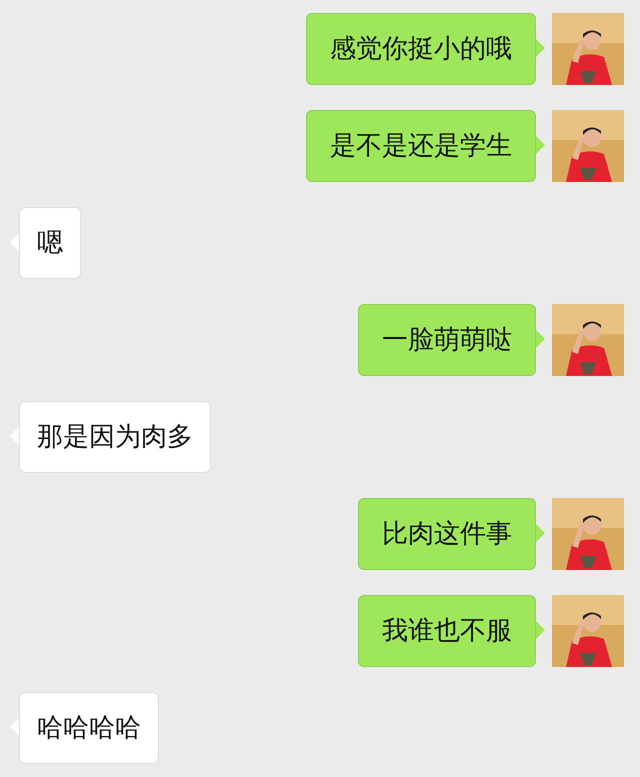 The height and width of the screenshot is (777, 640). I want to click on message-bubble: 我谁也不服, so click(451, 631).